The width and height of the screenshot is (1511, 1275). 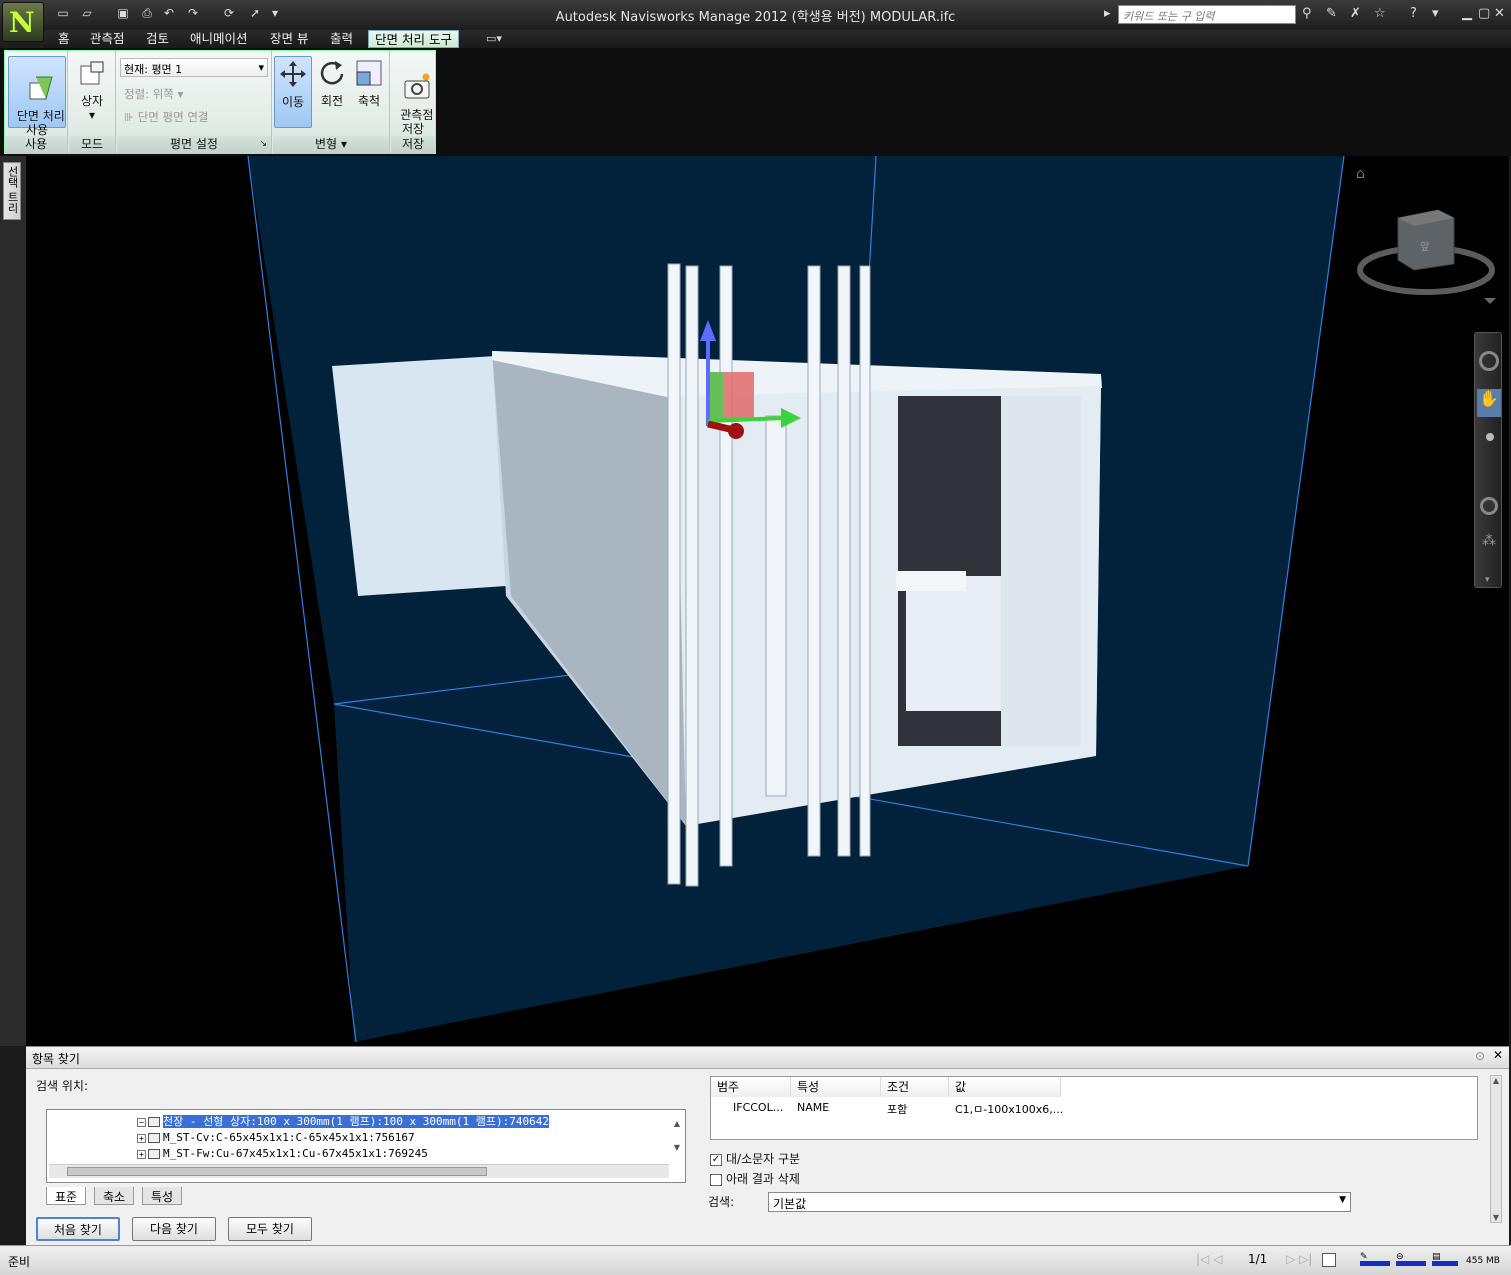 I want to click on sheet-browser-icon, so click(x=1329, y=1260).